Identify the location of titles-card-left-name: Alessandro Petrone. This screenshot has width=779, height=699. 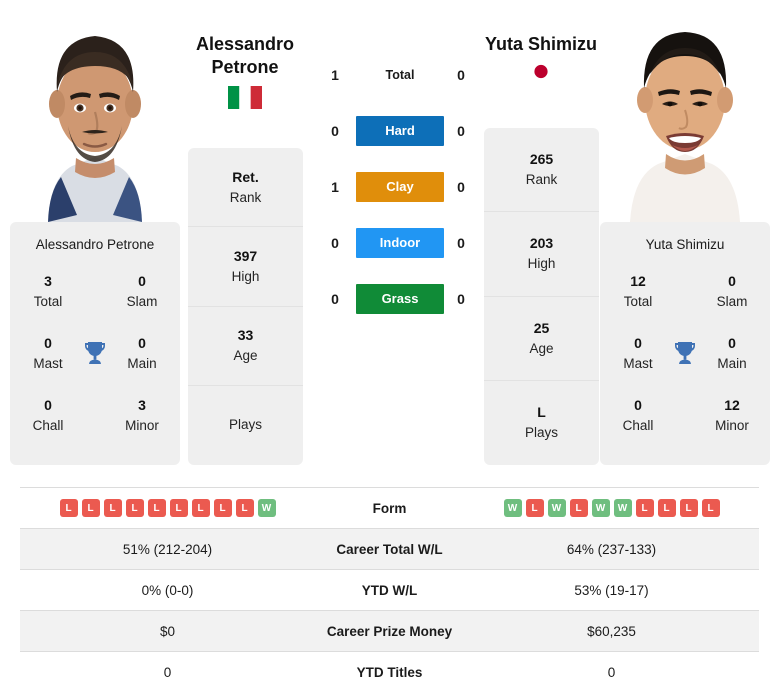
(95, 244).